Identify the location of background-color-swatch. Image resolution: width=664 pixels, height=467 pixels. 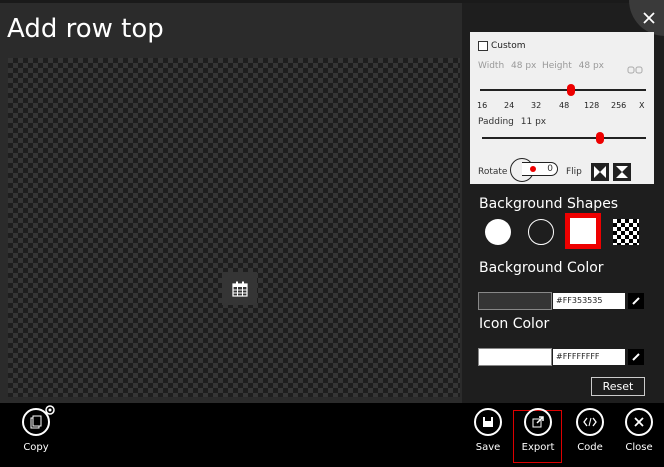
(515, 301).